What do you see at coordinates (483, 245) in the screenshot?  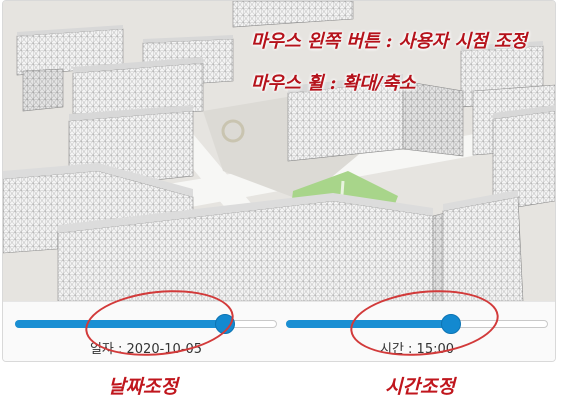 I see `front-right-building` at bounding box center [483, 245].